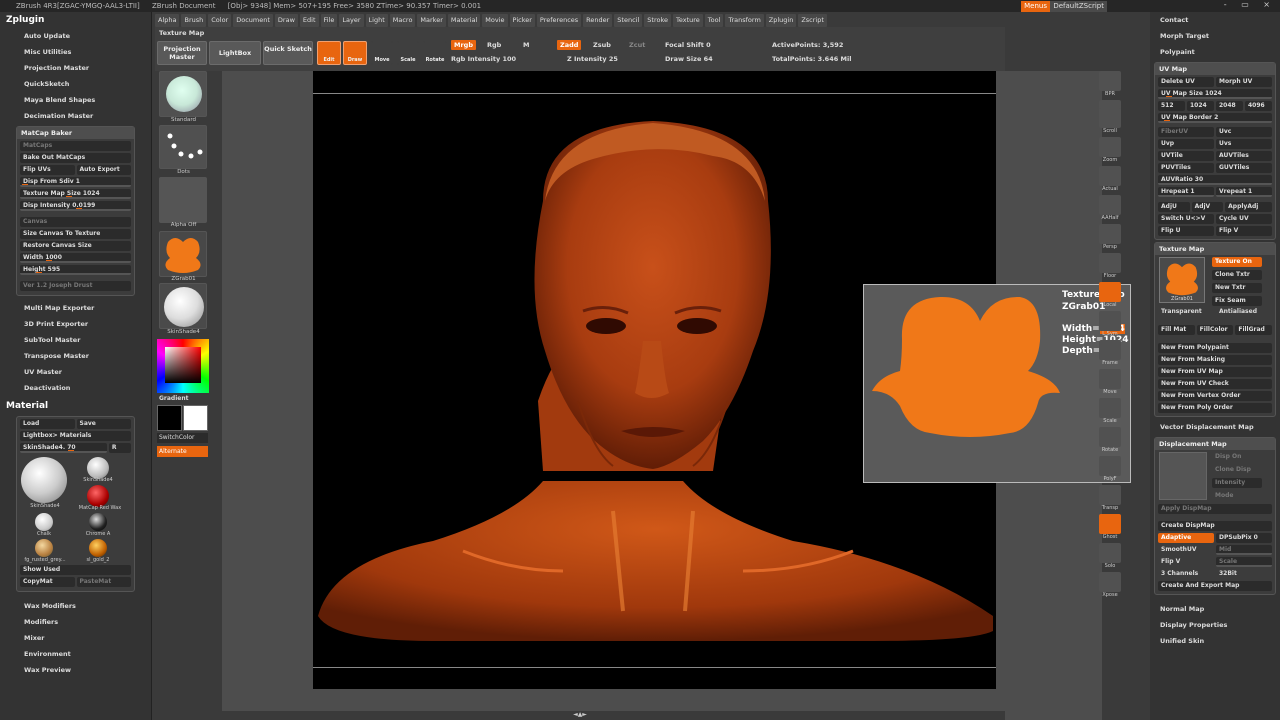  Describe the element at coordinates (1110, 205) in the screenshot. I see `dock-aahalf-button` at that location.